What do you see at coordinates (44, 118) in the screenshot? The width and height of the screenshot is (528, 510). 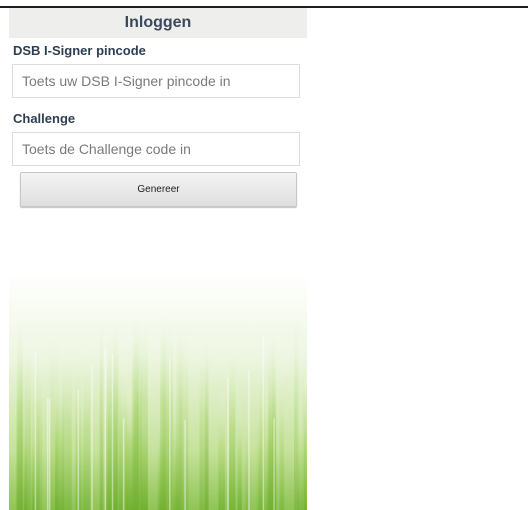 I see `challenge-label: Challenge` at bounding box center [44, 118].